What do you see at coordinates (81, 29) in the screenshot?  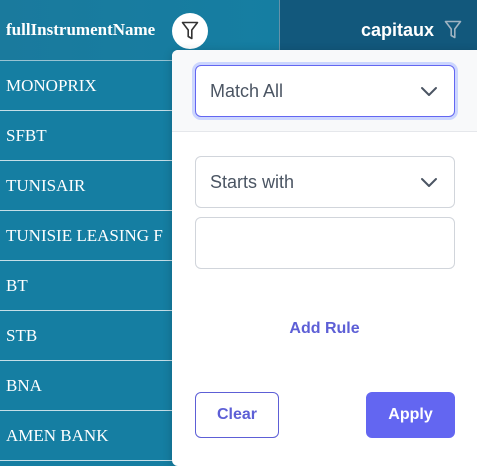 I see `header-label: fullInstrumentName` at bounding box center [81, 29].